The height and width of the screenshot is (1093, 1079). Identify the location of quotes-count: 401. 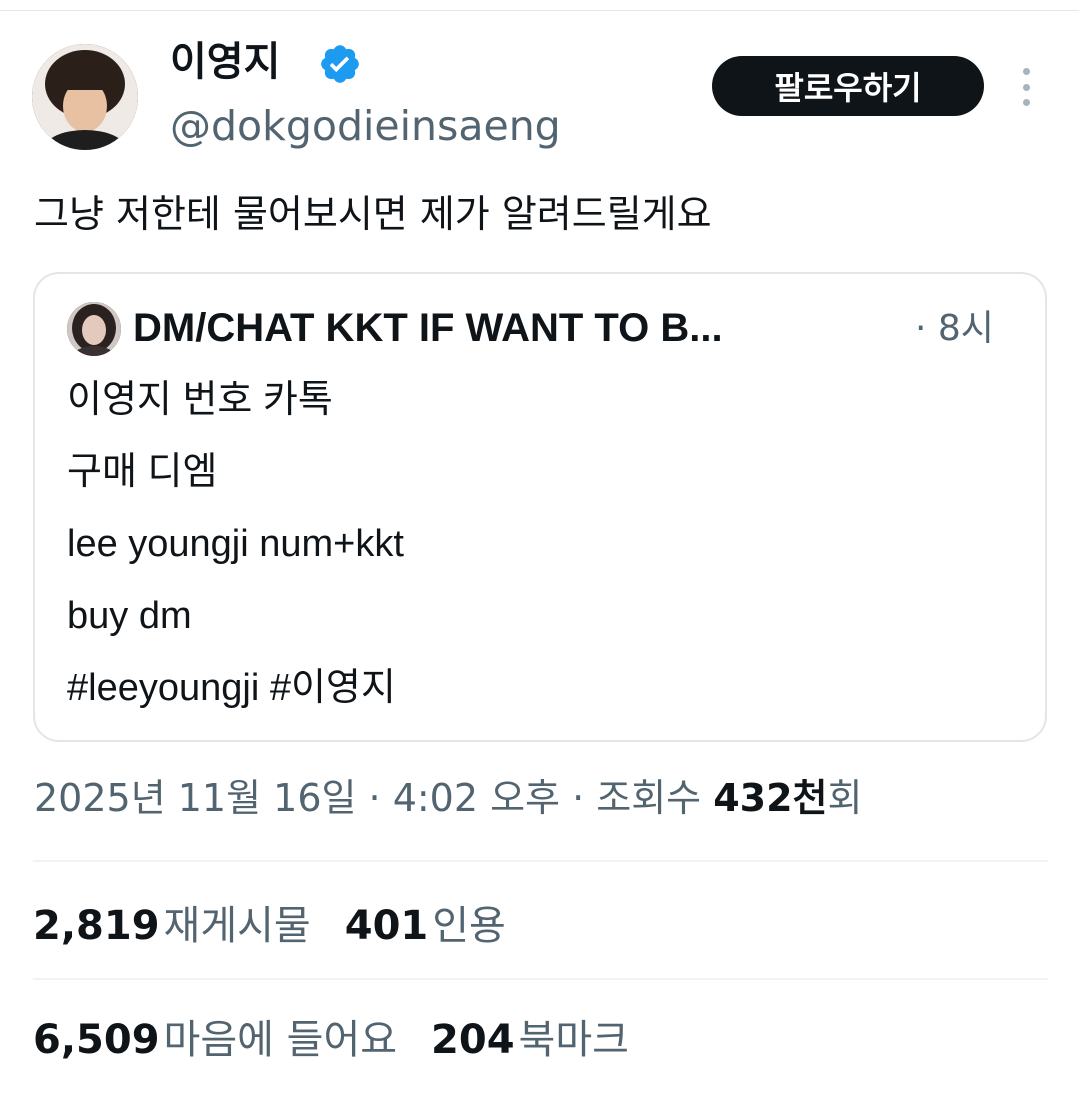
(386, 926).